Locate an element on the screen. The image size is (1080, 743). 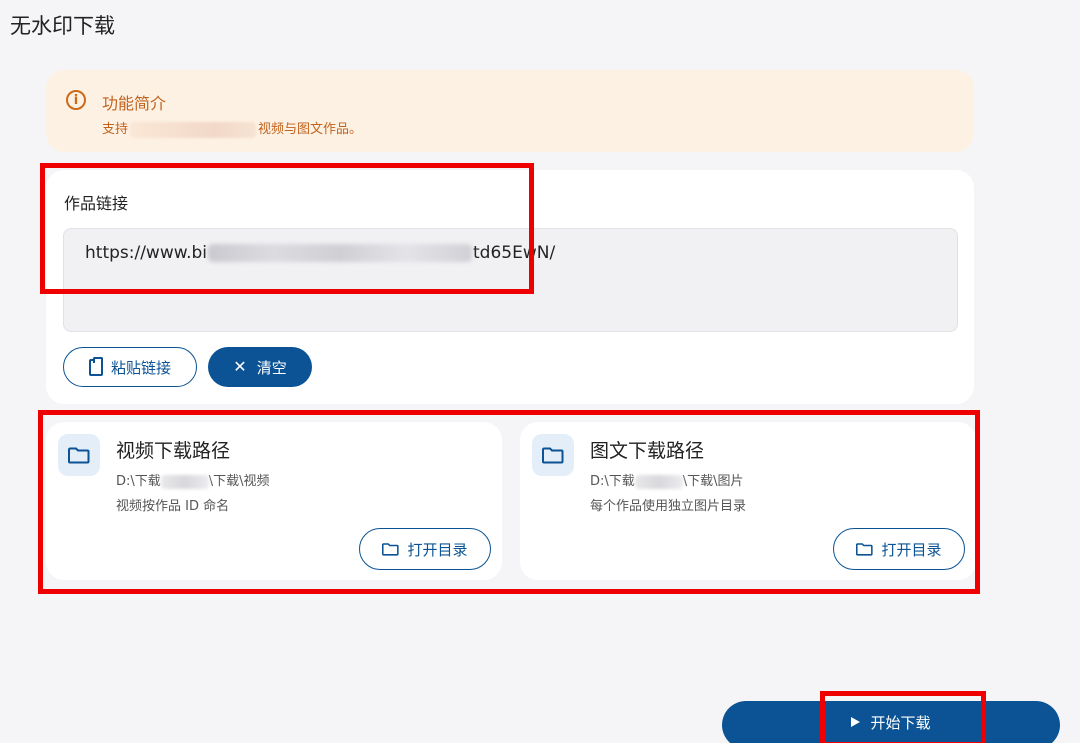
video-path-note: 视频按作品 ID 命名 is located at coordinates (173, 506).